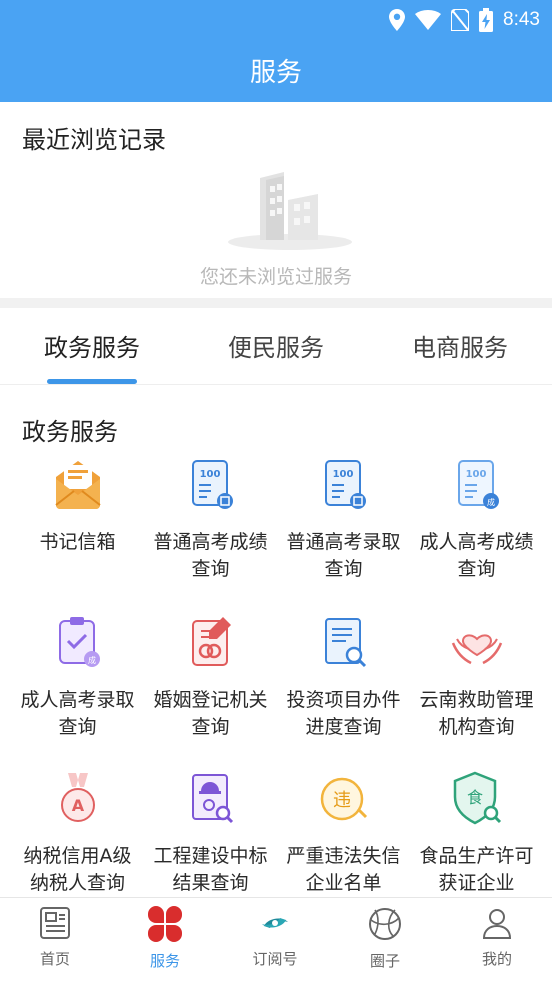 This screenshot has height=982, width=552. Describe the element at coordinates (397, 20) in the screenshot. I see `location-icon` at that location.